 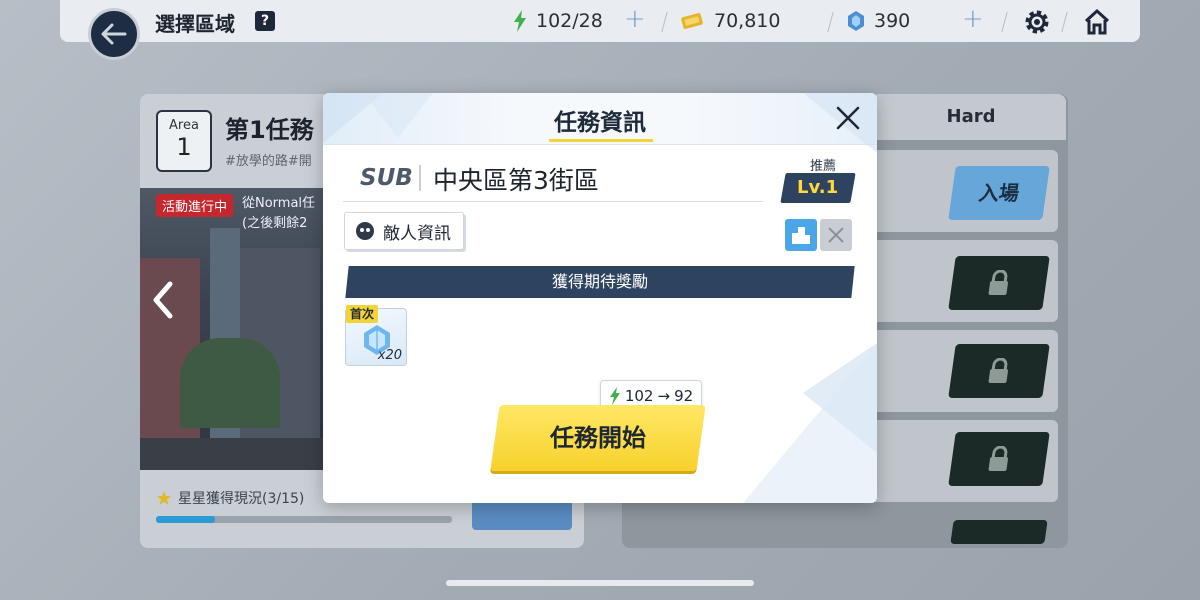 What do you see at coordinates (275, 223) in the screenshot?
I see `event-text-line: (之後剩餘2` at bounding box center [275, 223].